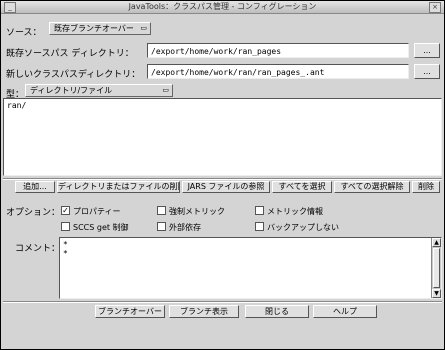  I want to click on deselect-all-button: すべての選択解除, so click(372, 187).